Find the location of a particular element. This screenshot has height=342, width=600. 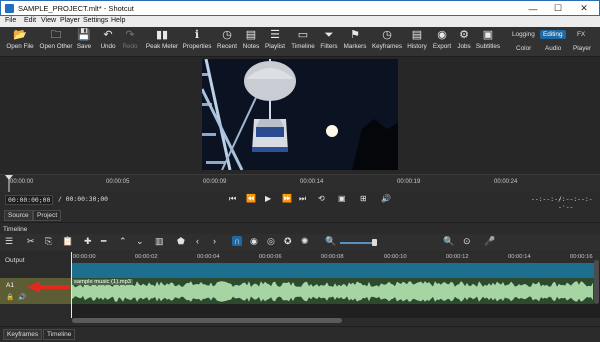

snap-icon: ∩ is located at coordinates (237, 241).